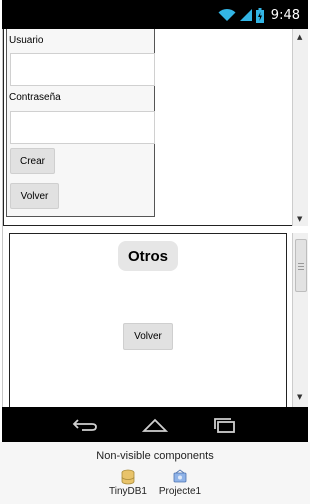  I want to click on recents-icon, so click(225, 425).